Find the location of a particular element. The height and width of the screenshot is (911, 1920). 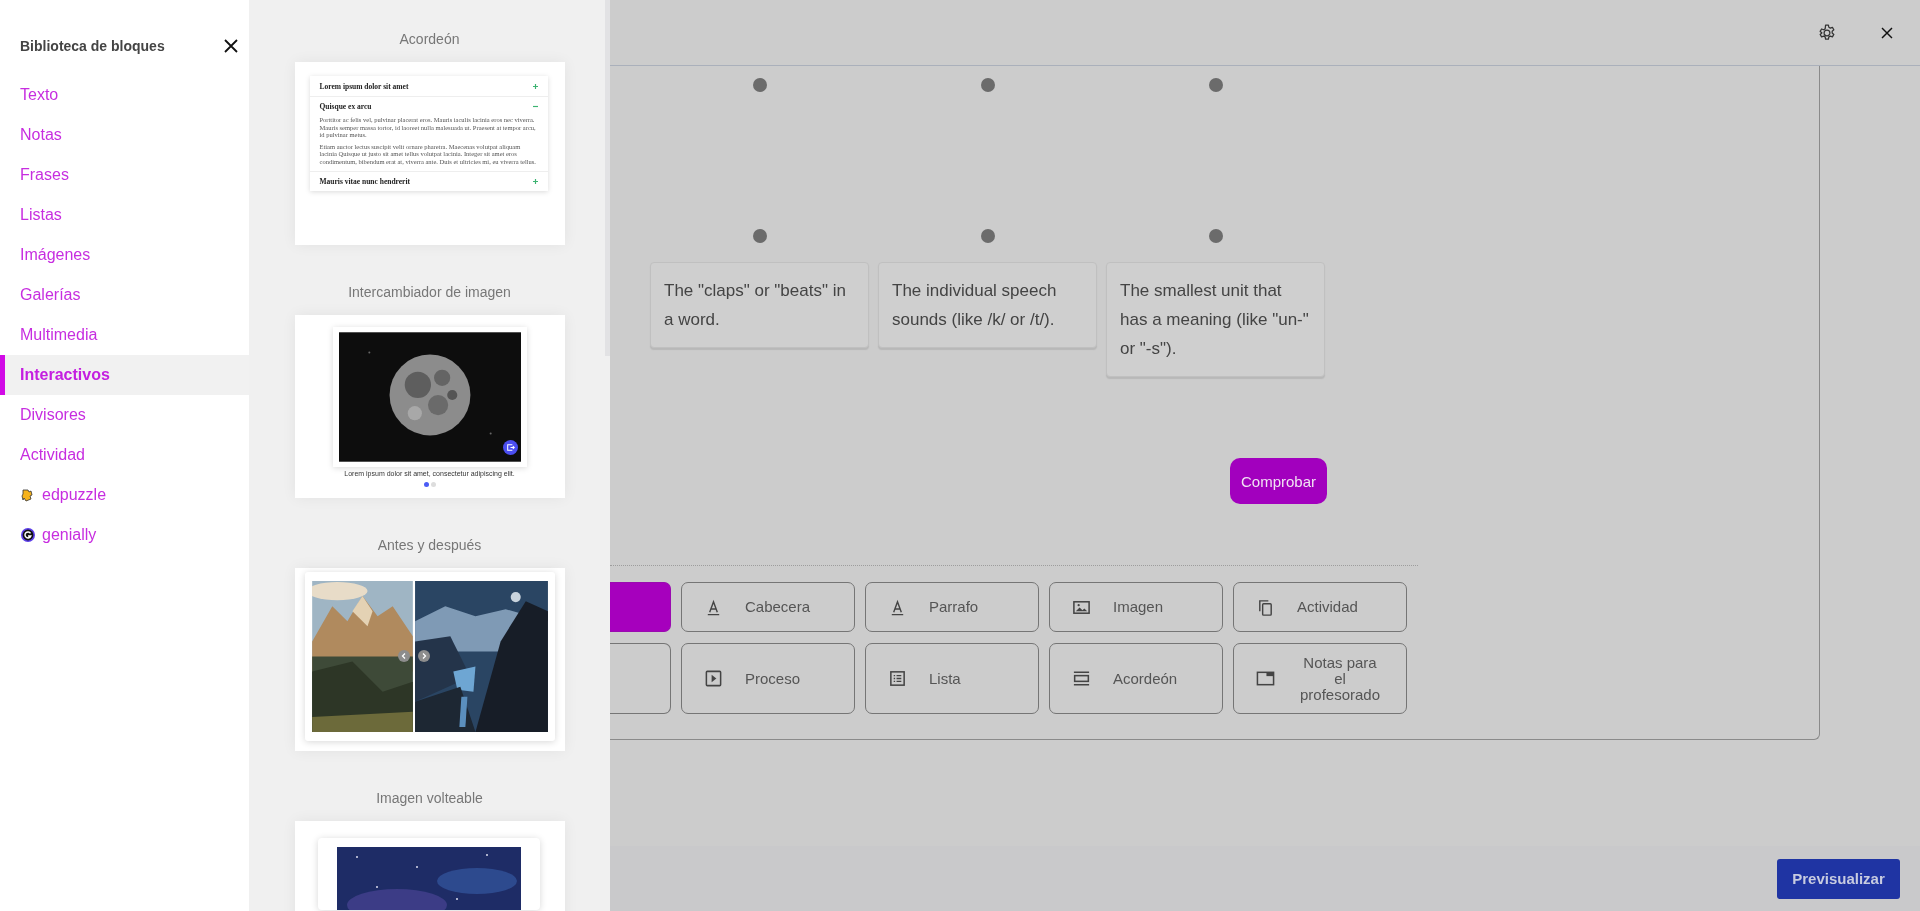

copy-icon is located at coordinates (1265, 607).